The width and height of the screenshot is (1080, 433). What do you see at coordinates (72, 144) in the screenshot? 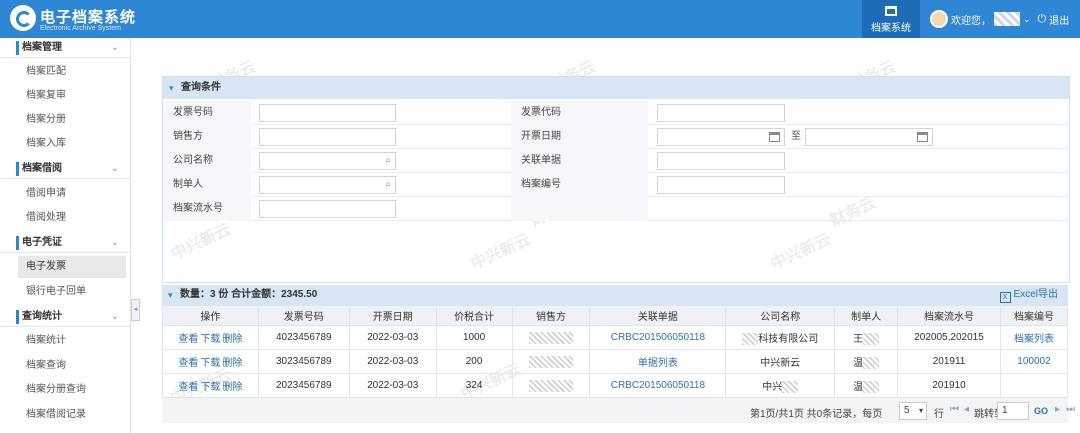
I see `sidebar-item-archive-storage: 档案入库` at bounding box center [72, 144].